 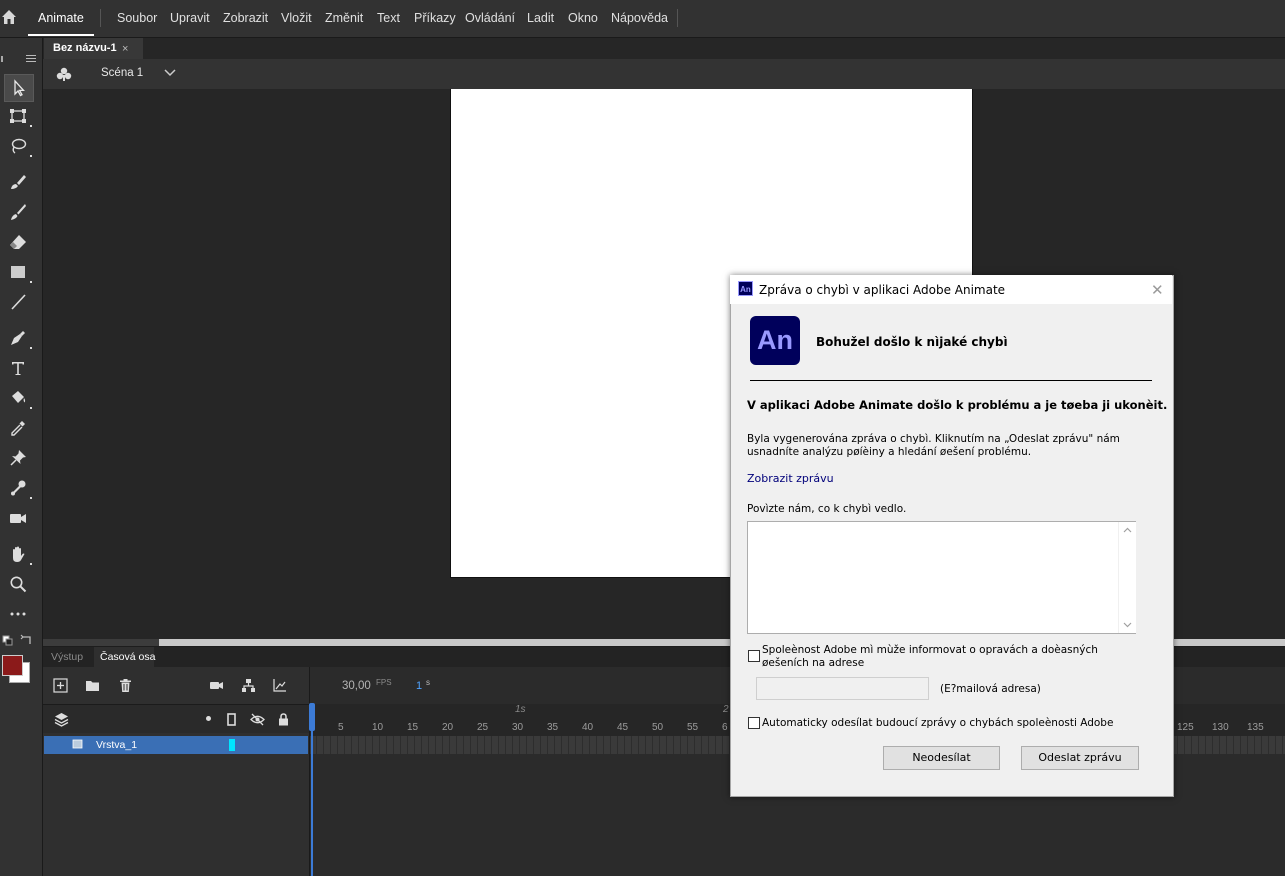 I want to click on layer-type-icon, so click(x=78, y=744).